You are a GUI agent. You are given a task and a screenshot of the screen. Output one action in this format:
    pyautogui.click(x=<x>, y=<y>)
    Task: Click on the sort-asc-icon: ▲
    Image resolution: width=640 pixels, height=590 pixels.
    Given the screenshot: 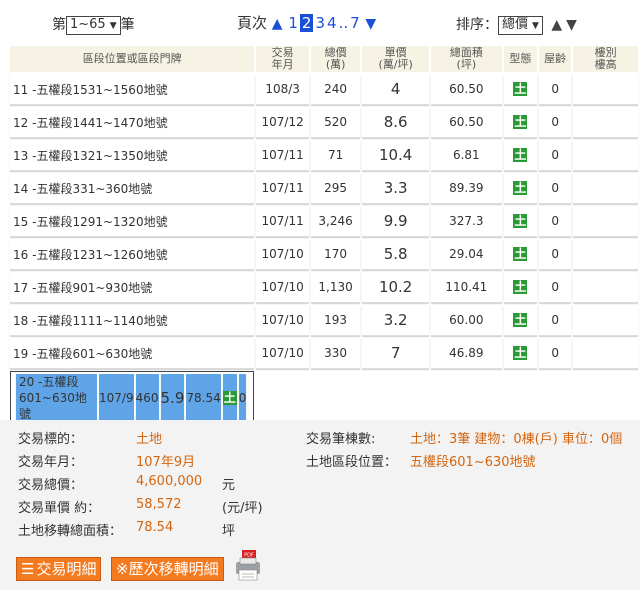 What is the action you would take?
    pyautogui.click(x=556, y=25)
    